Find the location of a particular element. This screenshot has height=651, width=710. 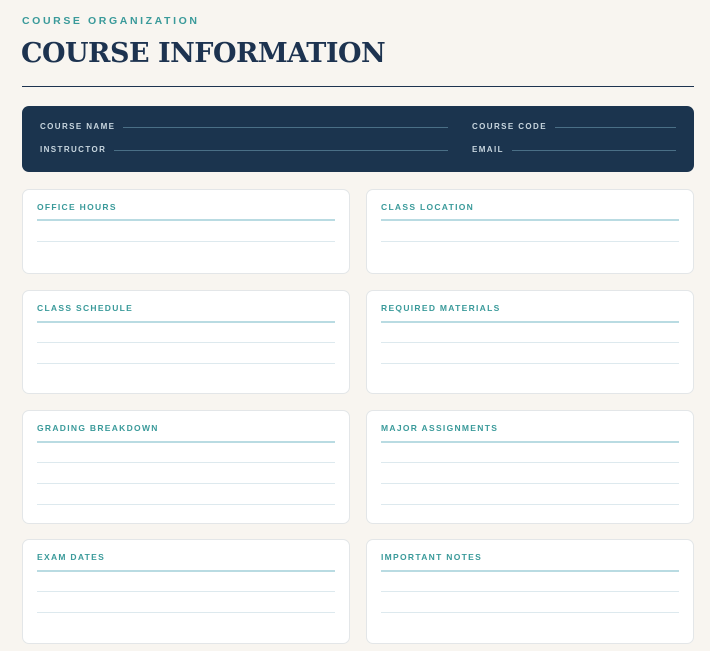

class-schedule-label: CLASS SCHEDULE is located at coordinates (85, 308).